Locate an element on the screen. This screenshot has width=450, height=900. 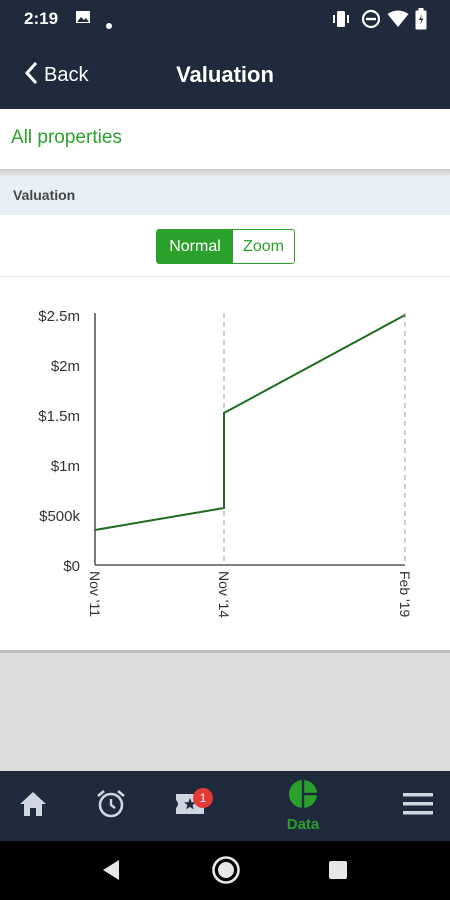
system-nav-bar is located at coordinates (225, 870).